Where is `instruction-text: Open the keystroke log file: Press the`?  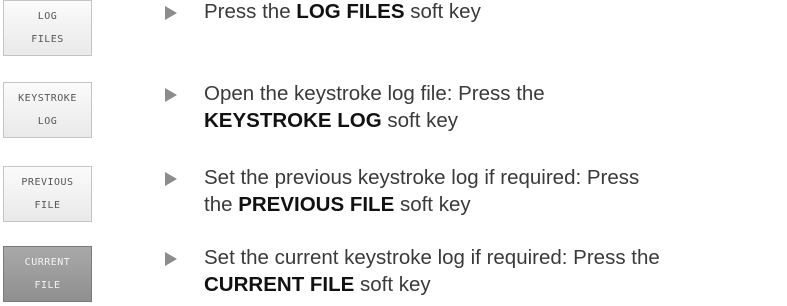
instruction-text: Open the keystroke log file: Press the is located at coordinates (374, 93).